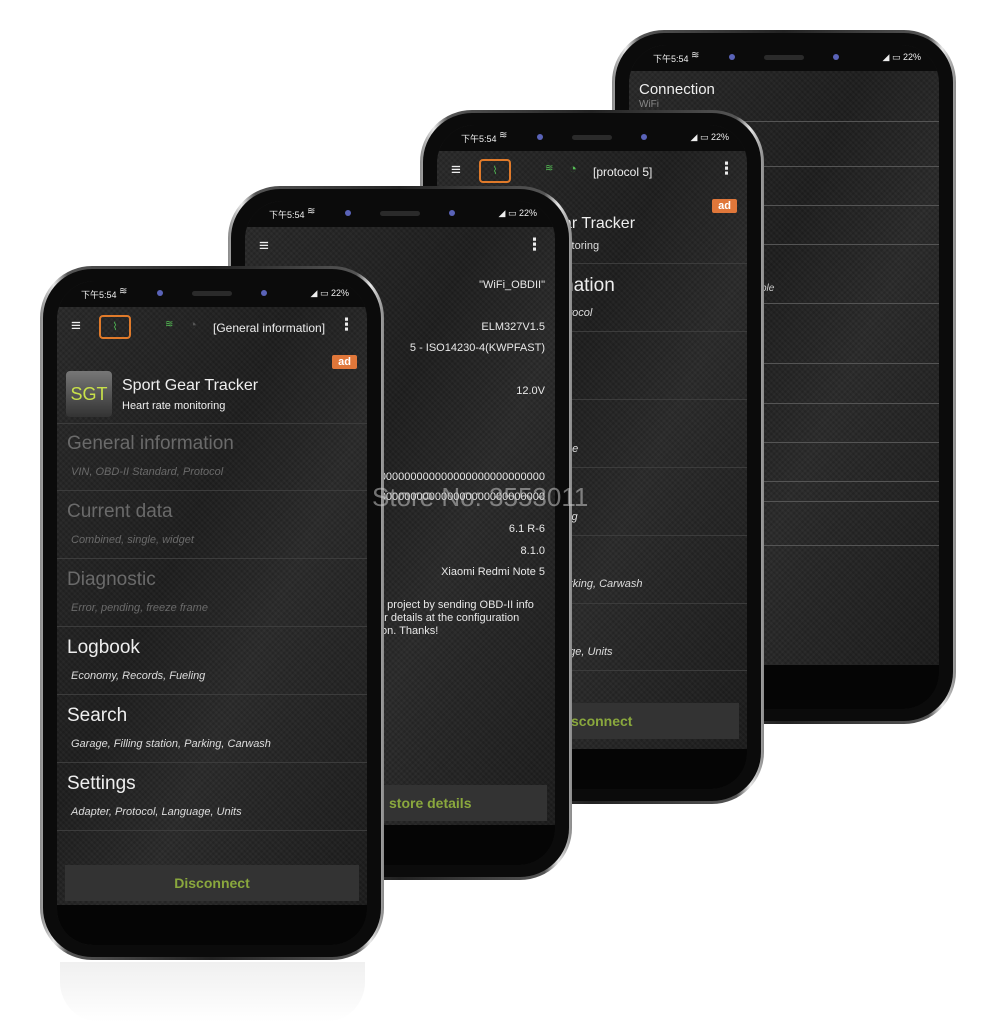 Image resolution: width=1000 pixels, height=1022 pixels. What do you see at coordinates (493, 572) in the screenshot?
I see `device-model-value: Xiaomi Redmi Note 5` at bounding box center [493, 572].